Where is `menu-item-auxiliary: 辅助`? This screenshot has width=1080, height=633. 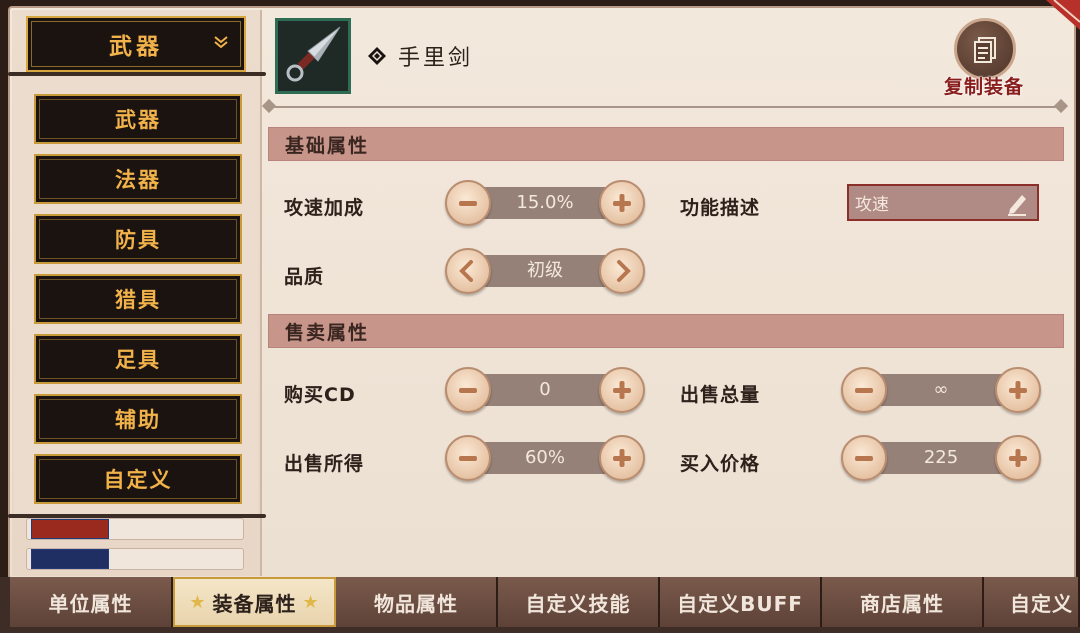 menu-item-auxiliary: 辅助 is located at coordinates (138, 419).